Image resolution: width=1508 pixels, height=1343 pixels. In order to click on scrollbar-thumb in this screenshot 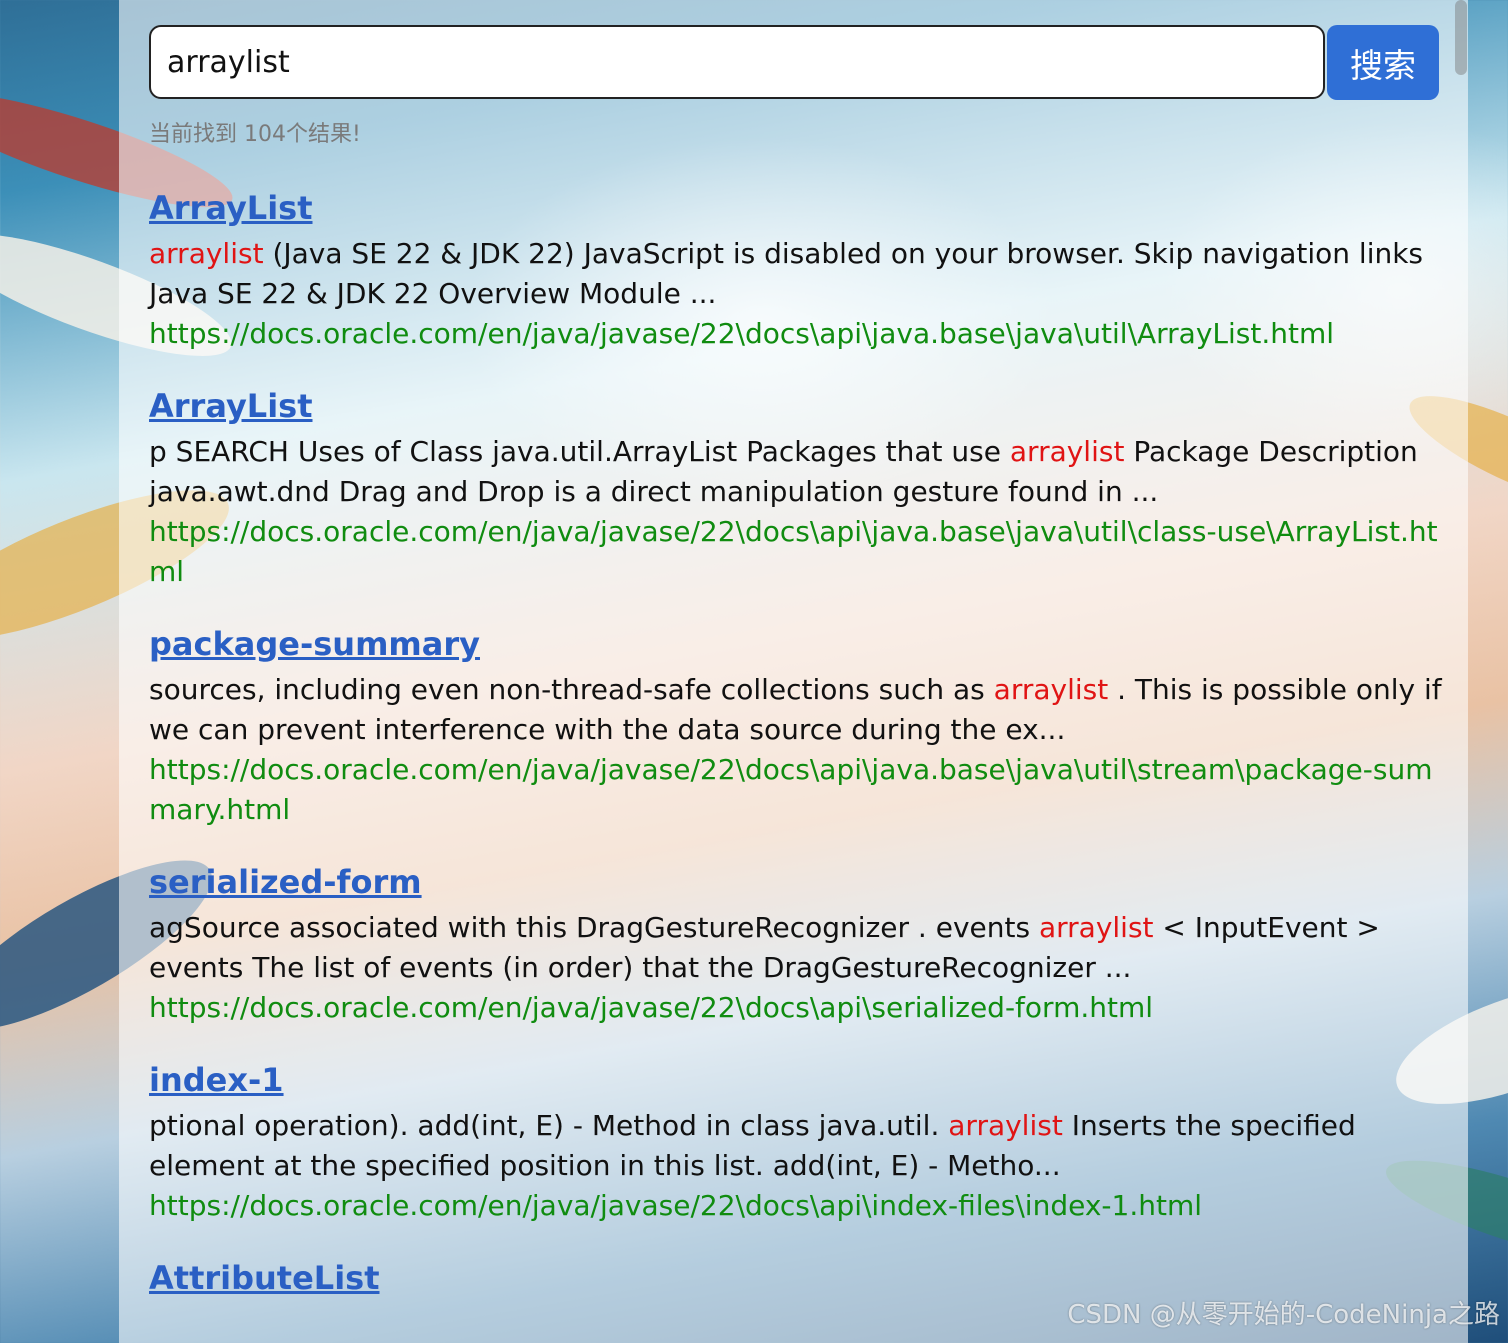, I will do `click(1461, 37)`.